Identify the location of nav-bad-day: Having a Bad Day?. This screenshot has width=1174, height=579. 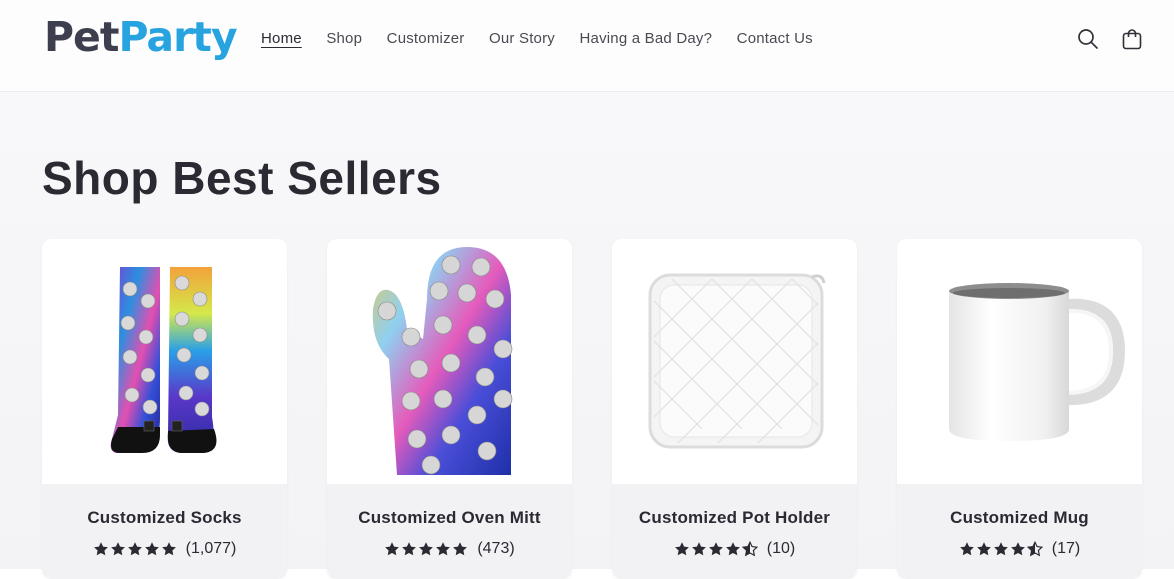
(646, 39).